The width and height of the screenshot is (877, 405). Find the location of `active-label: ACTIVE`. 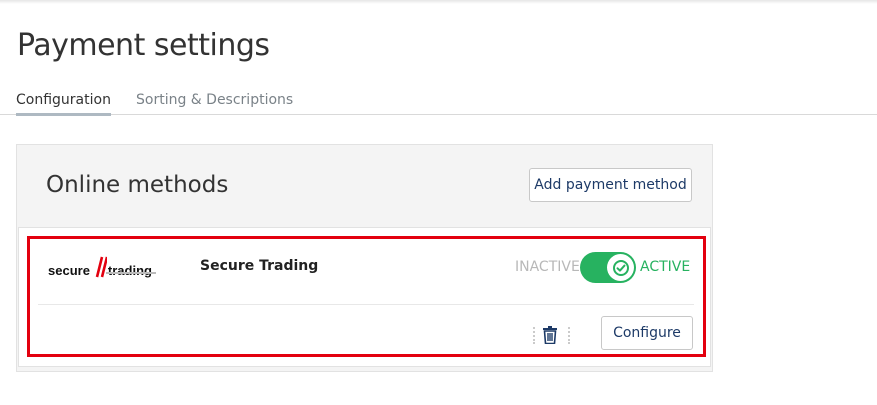

active-label: ACTIVE is located at coordinates (665, 267).